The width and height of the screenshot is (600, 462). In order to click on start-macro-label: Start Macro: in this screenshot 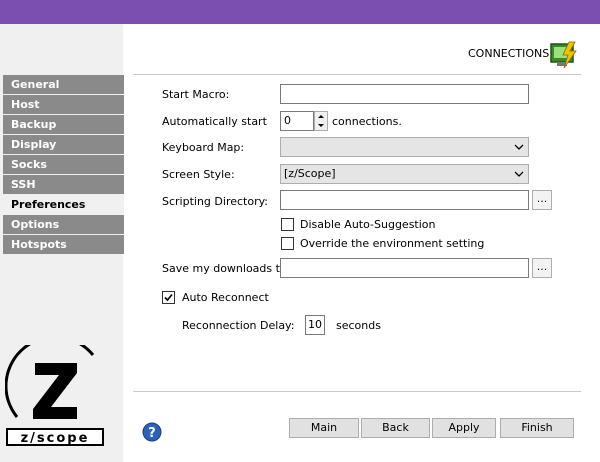, I will do `click(196, 94)`.